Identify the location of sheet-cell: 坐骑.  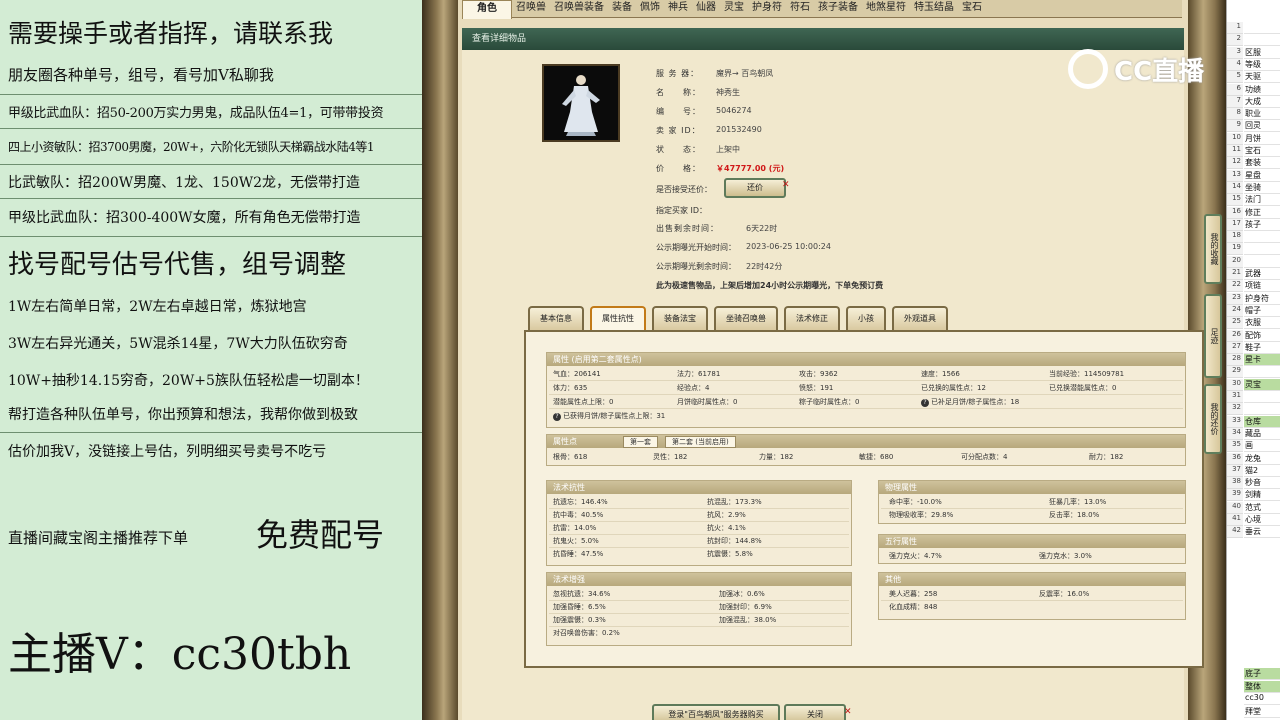
(1262, 188).